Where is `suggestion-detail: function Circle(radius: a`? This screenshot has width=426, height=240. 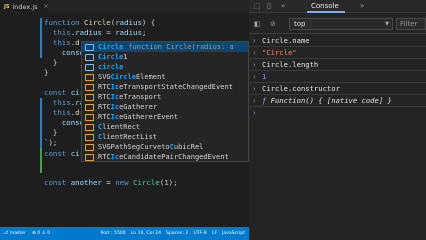
suggestion-detail: function Circle(radius: a is located at coordinates (181, 47).